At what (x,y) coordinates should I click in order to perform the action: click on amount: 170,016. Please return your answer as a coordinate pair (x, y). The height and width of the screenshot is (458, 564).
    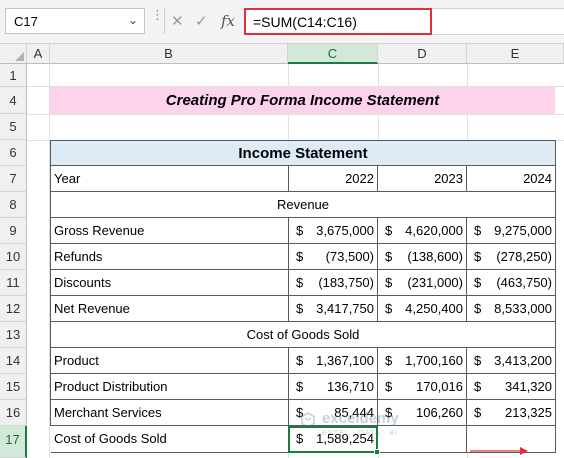
    Looking at the image, I should click on (439, 386).